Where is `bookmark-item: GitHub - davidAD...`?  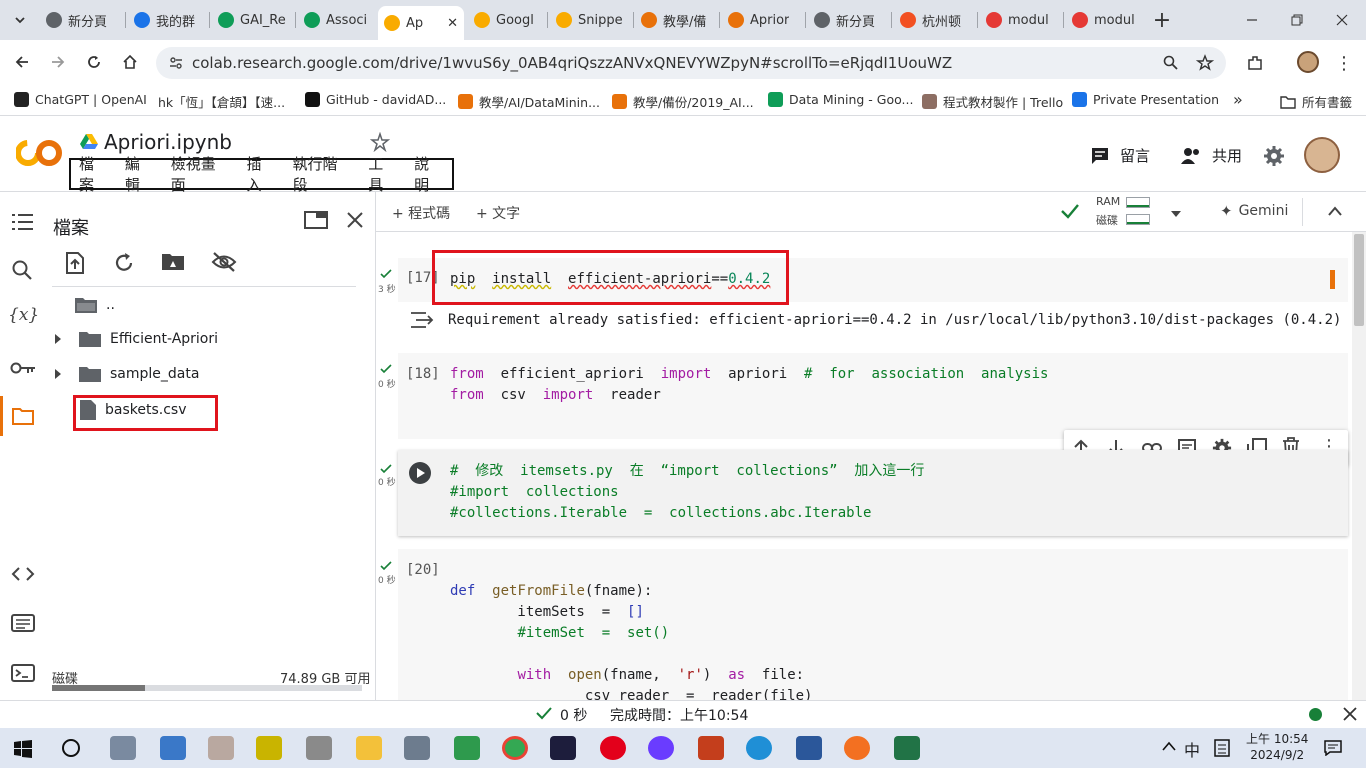
bookmark-item: GitHub - davidAD... is located at coordinates (375, 99).